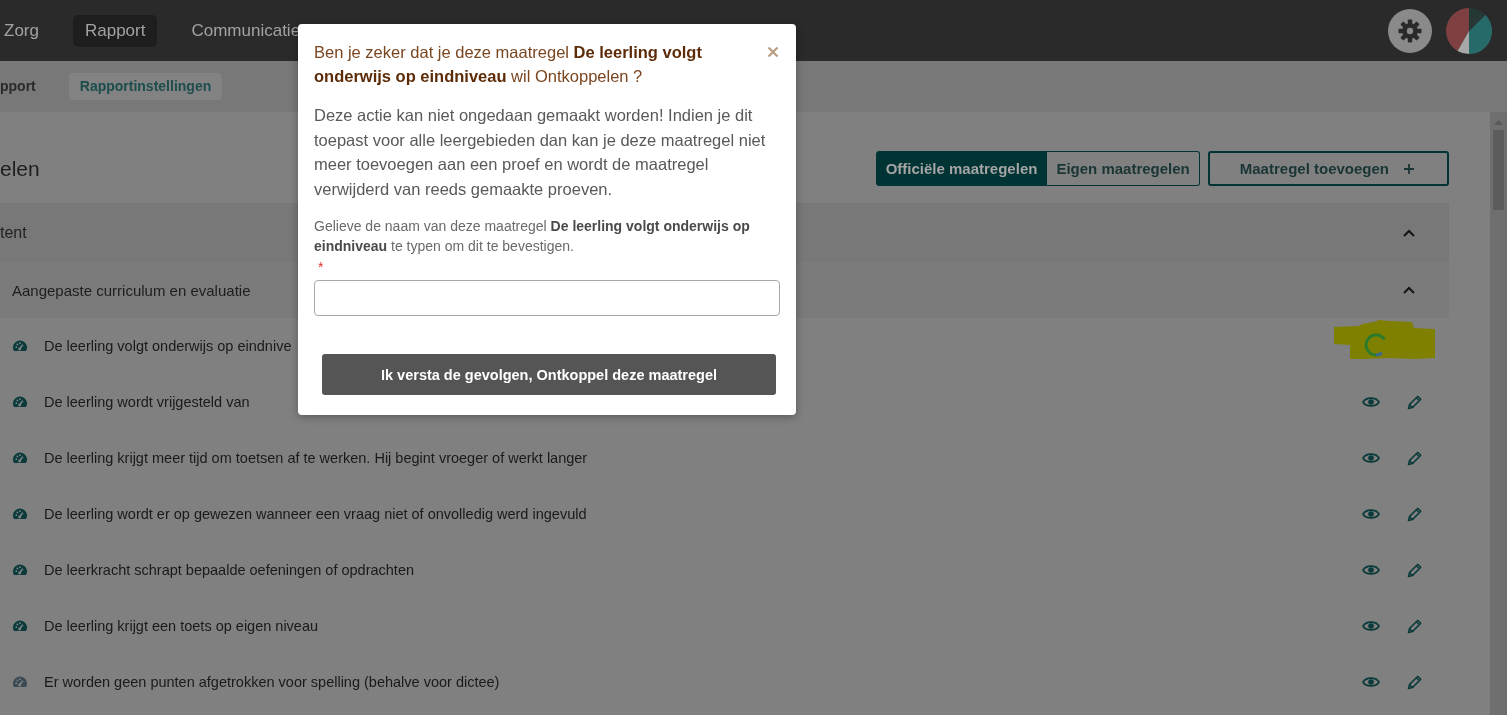 Image resolution: width=1507 pixels, height=715 pixels. Describe the element at coordinates (229, 570) in the screenshot. I see `measure-text: De leerkracht schrapt bepaalde oefeningen of opdrachten` at that location.